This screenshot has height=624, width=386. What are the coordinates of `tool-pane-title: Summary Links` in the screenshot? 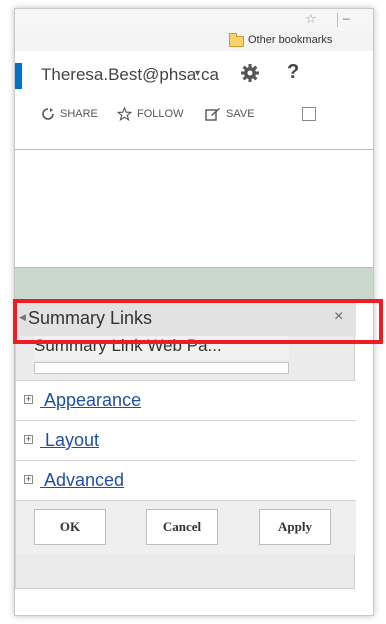 It's located at (90, 318).